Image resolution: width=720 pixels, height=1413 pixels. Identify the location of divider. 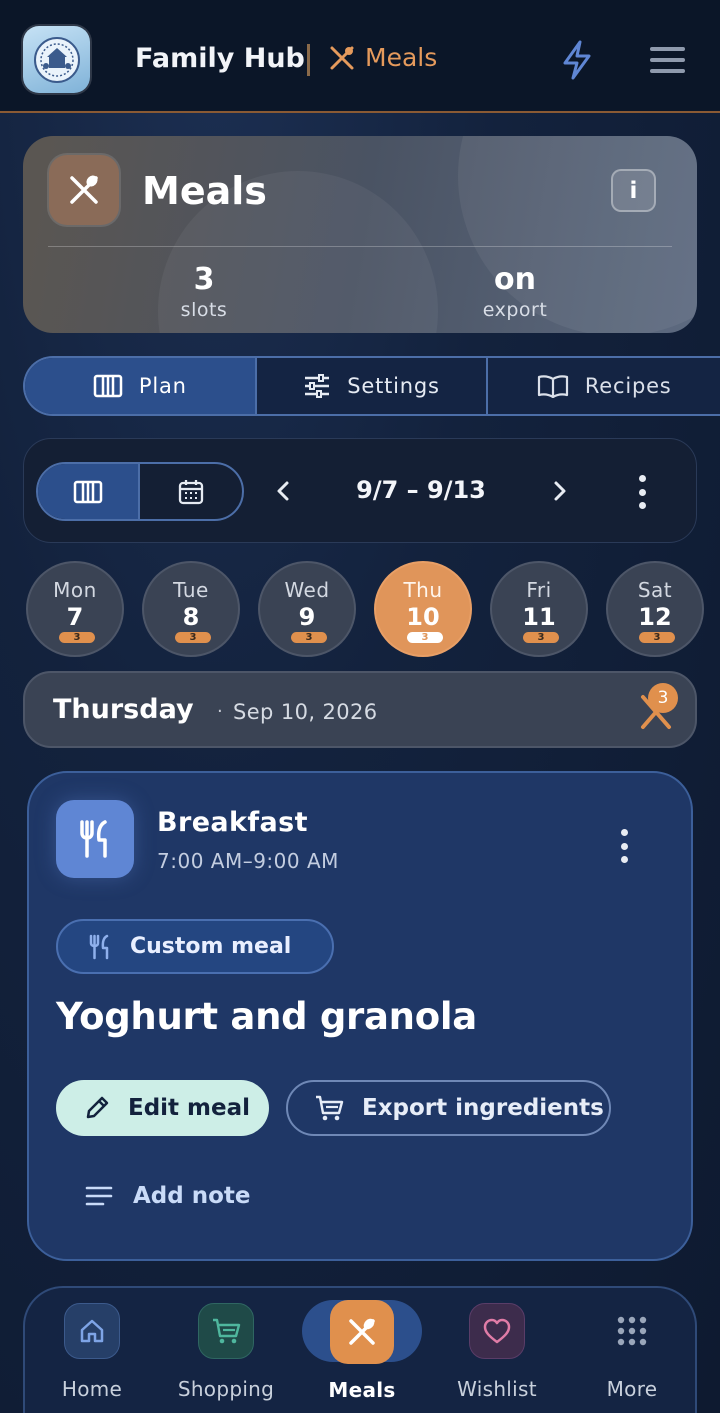
(360, 246).